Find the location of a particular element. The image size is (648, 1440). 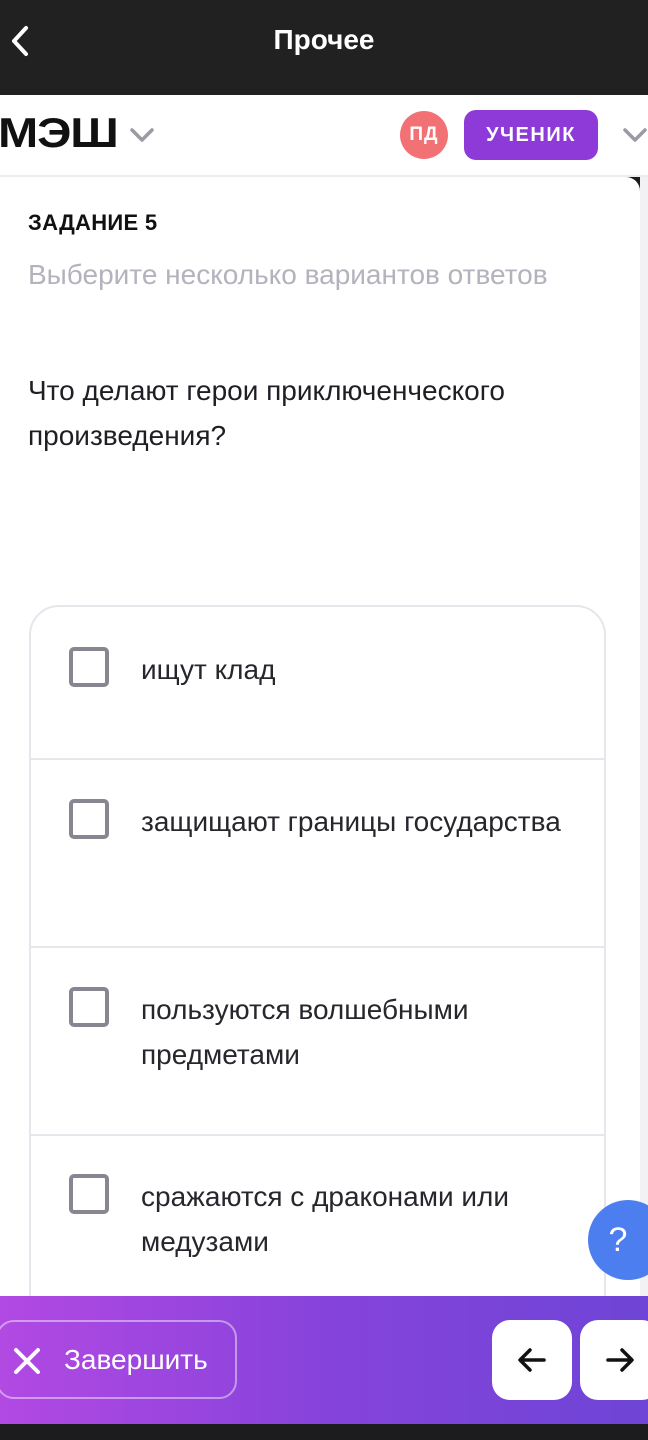

finish-button: Завершить is located at coordinates (118, 1359).